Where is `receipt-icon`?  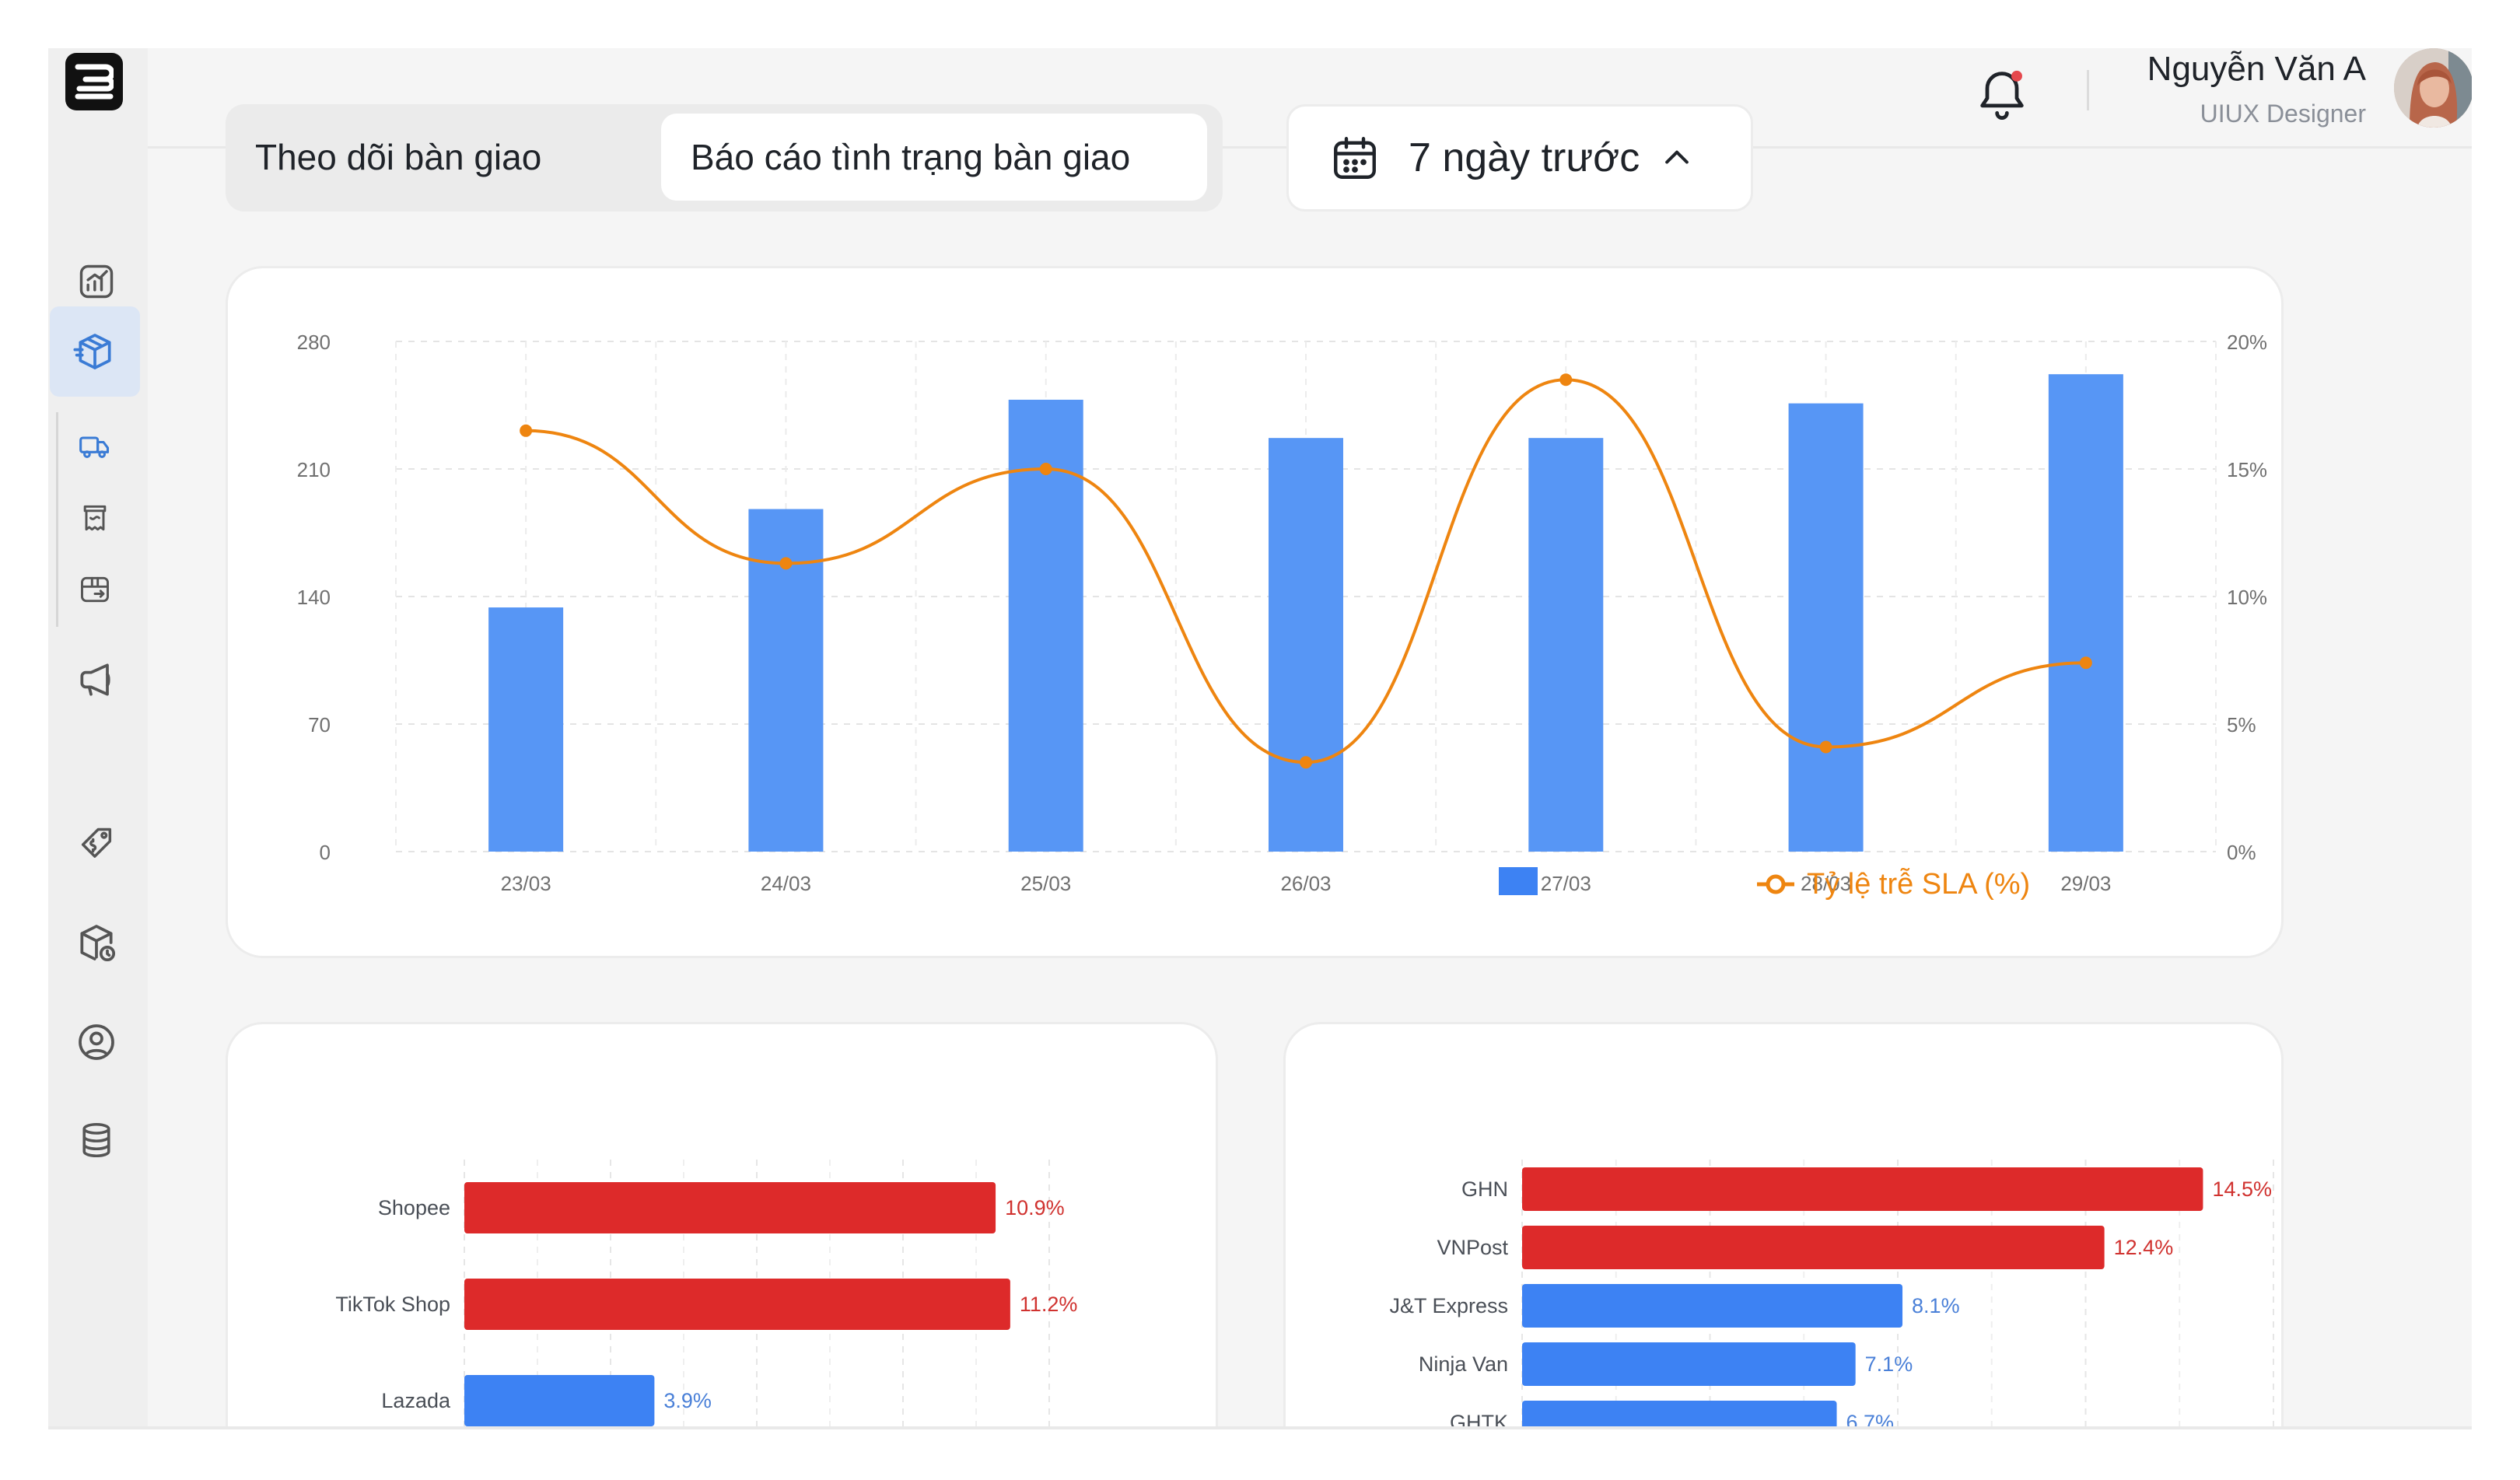 receipt-icon is located at coordinates (95, 518).